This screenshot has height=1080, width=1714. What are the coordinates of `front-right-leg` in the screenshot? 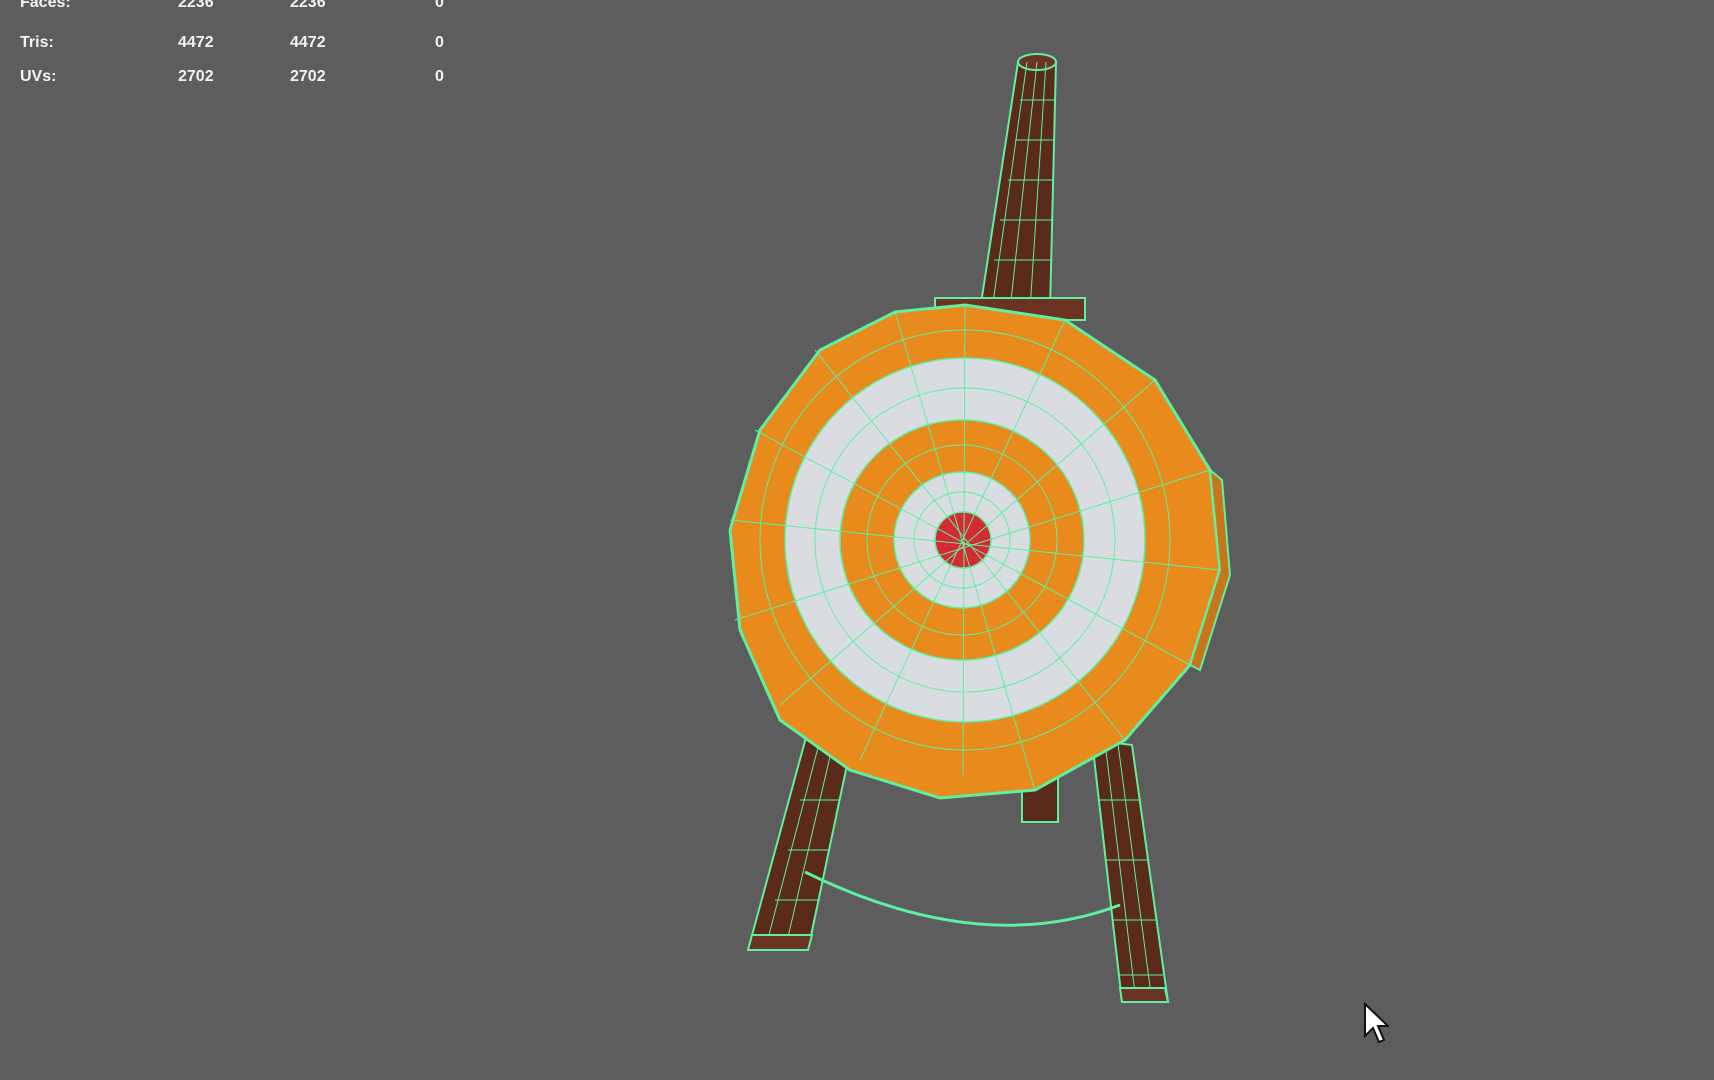 It's located at (1130, 870).